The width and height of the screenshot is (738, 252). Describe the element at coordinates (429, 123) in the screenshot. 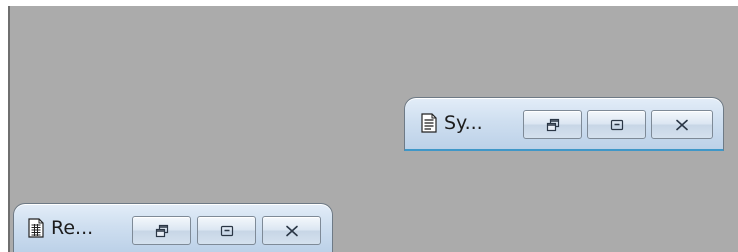

I see `document-icon` at that location.